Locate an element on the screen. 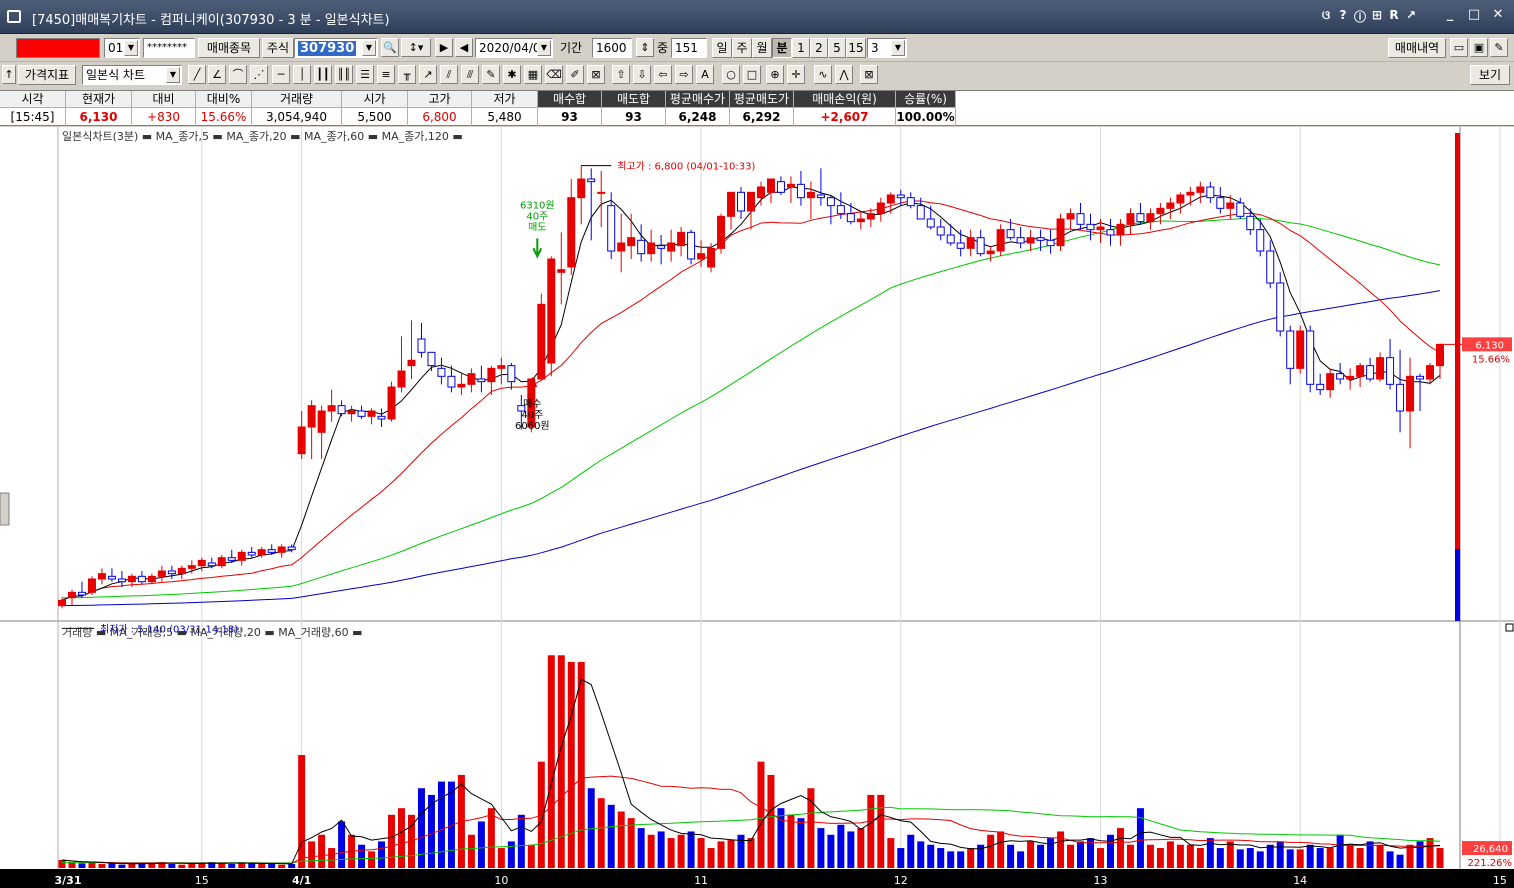 The image size is (1514, 888). market-type-button: 주식 is located at coordinates (278, 48).